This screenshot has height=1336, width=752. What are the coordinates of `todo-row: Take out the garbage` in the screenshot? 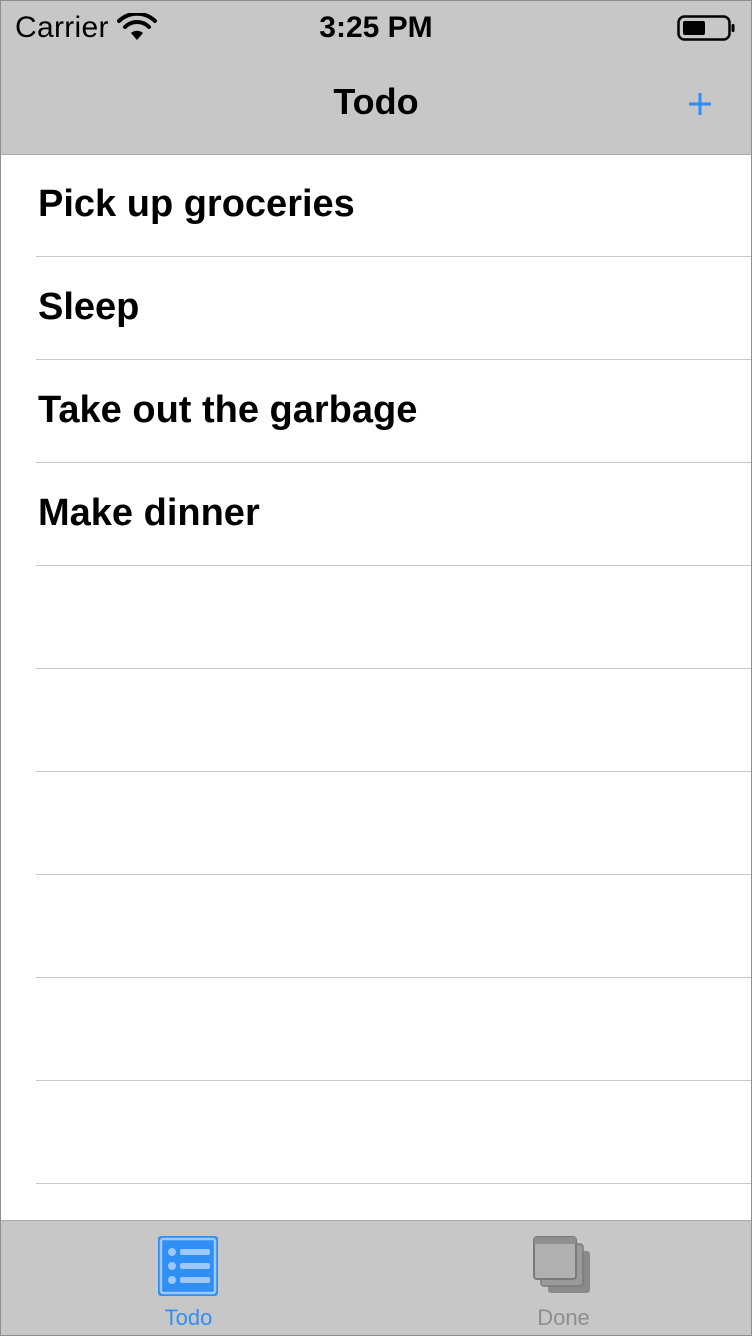 It's located at (376, 412).